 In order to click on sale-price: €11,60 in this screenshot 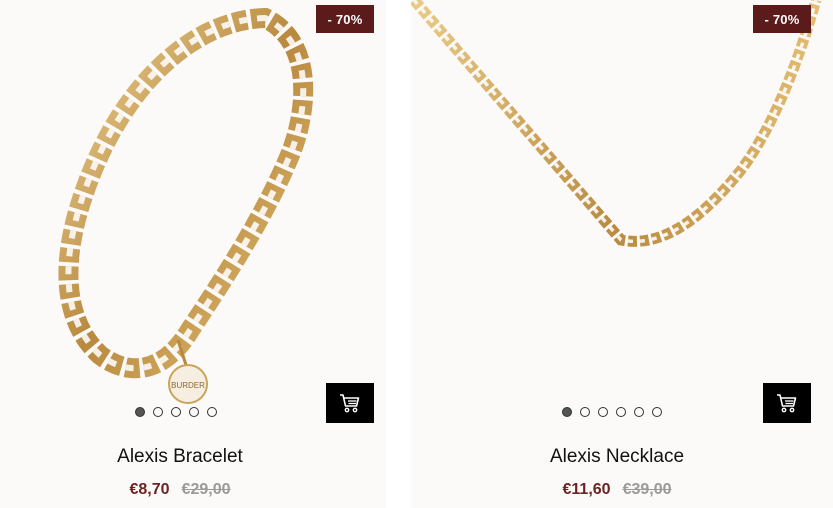, I will do `click(586, 489)`.